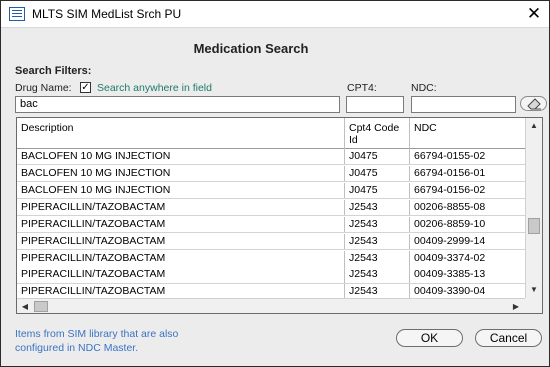 The width and height of the screenshot is (550, 367). I want to click on ndc-cell: 00409-3374-02 00409-3385-13, so click(450, 266).